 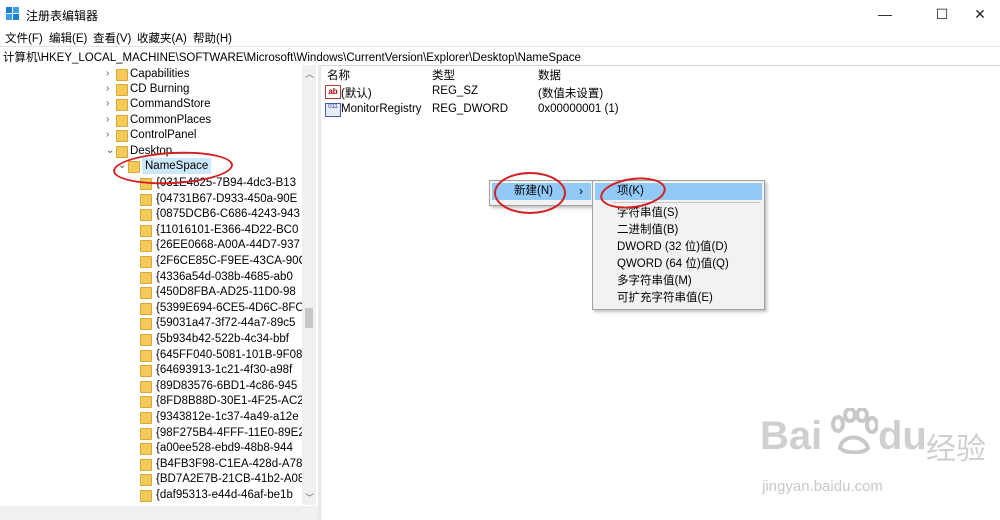 What do you see at coordinates (226, 183) in the screenshot?
I see `tree-node-label: {031E4825-7B94-4dc3-B13` at bounding box center [226, 183].